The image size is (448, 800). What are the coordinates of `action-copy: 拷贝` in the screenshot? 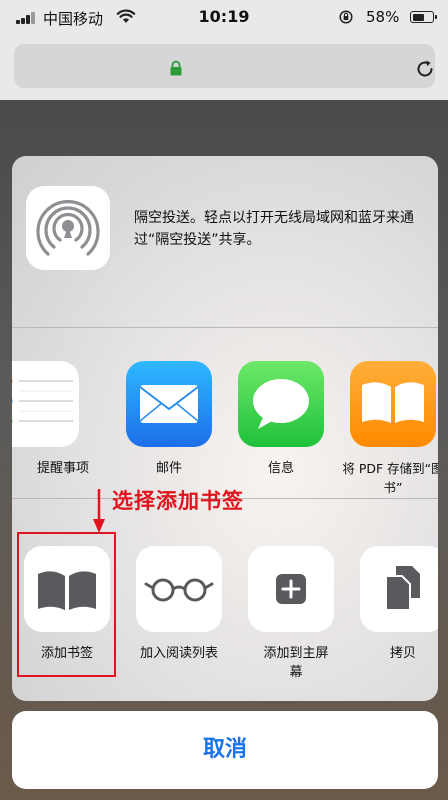 It's located at (393, 604).